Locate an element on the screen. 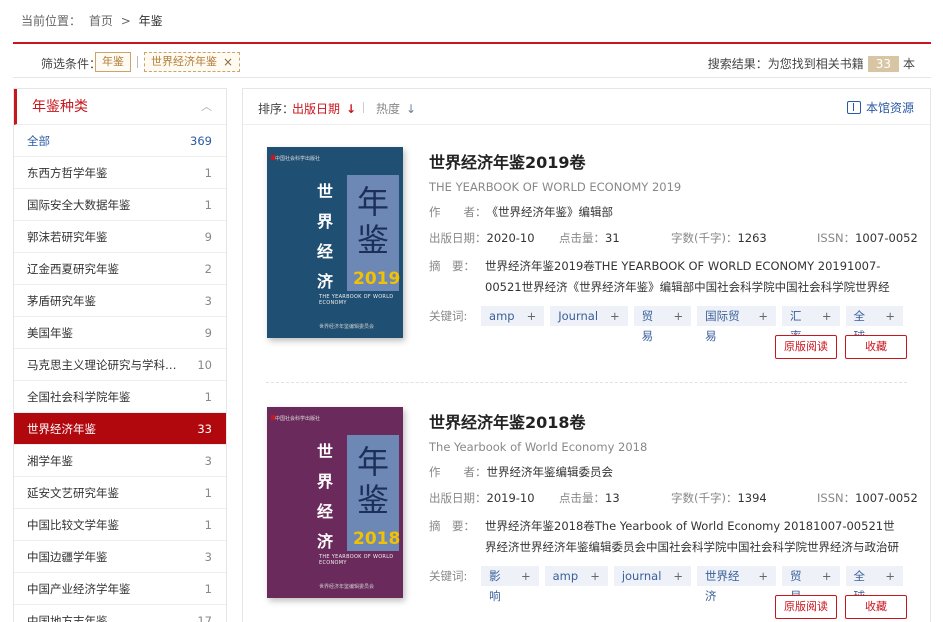 Image resolution: width=943 pixels, height=622 pixels. search-result: 搜索结果：为您找到相关书籍 33 本 is located at coordinates (811, 63).